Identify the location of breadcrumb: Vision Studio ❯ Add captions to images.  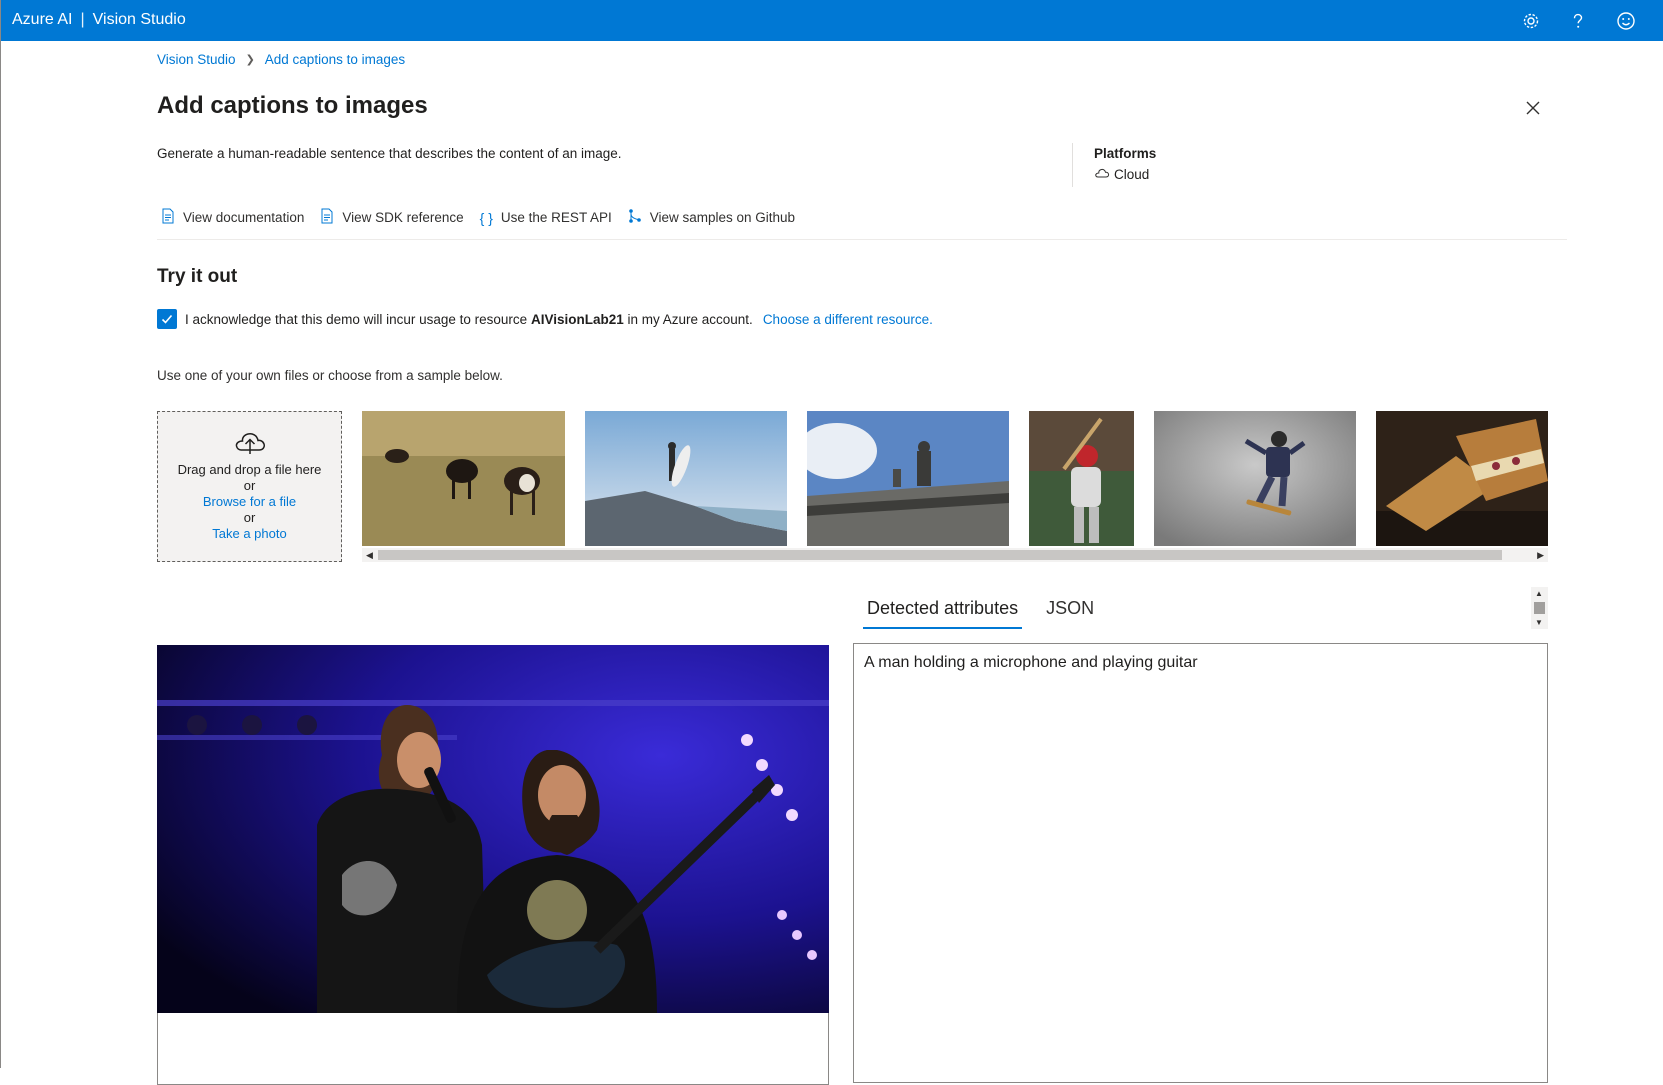
(281, 59).